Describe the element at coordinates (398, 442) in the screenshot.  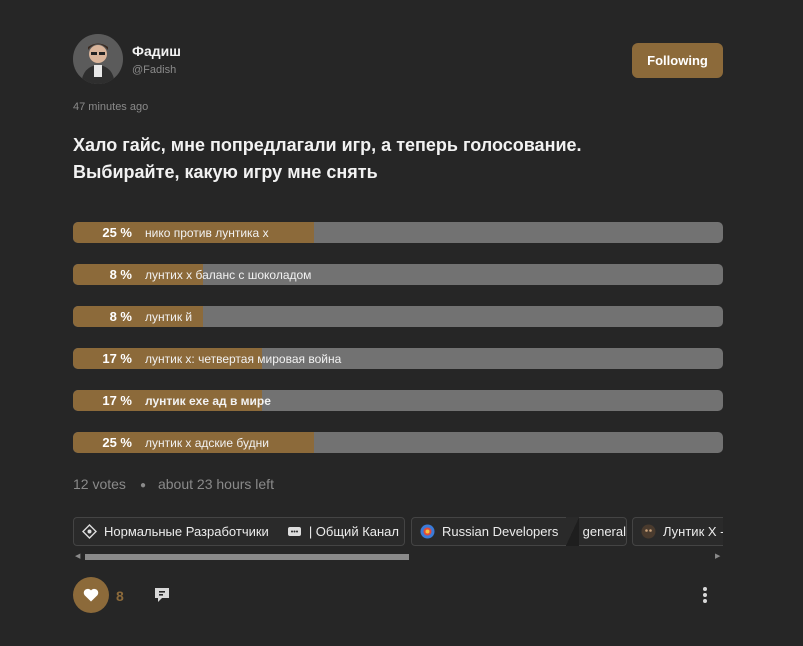
I see `poll-option: 25 % лунтик х адские будни` at that location.